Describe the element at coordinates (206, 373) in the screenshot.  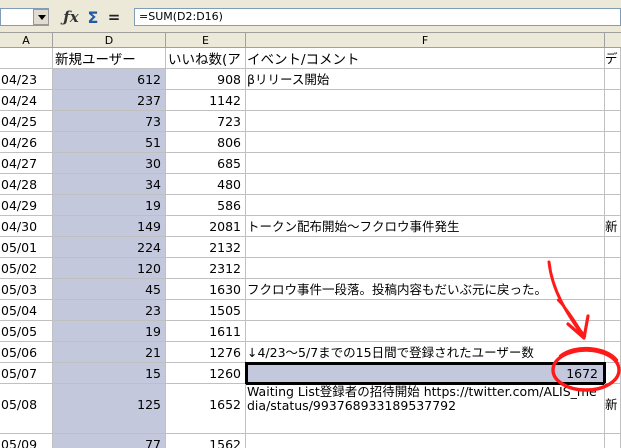
I see `likes-cell: 1260` at that location.